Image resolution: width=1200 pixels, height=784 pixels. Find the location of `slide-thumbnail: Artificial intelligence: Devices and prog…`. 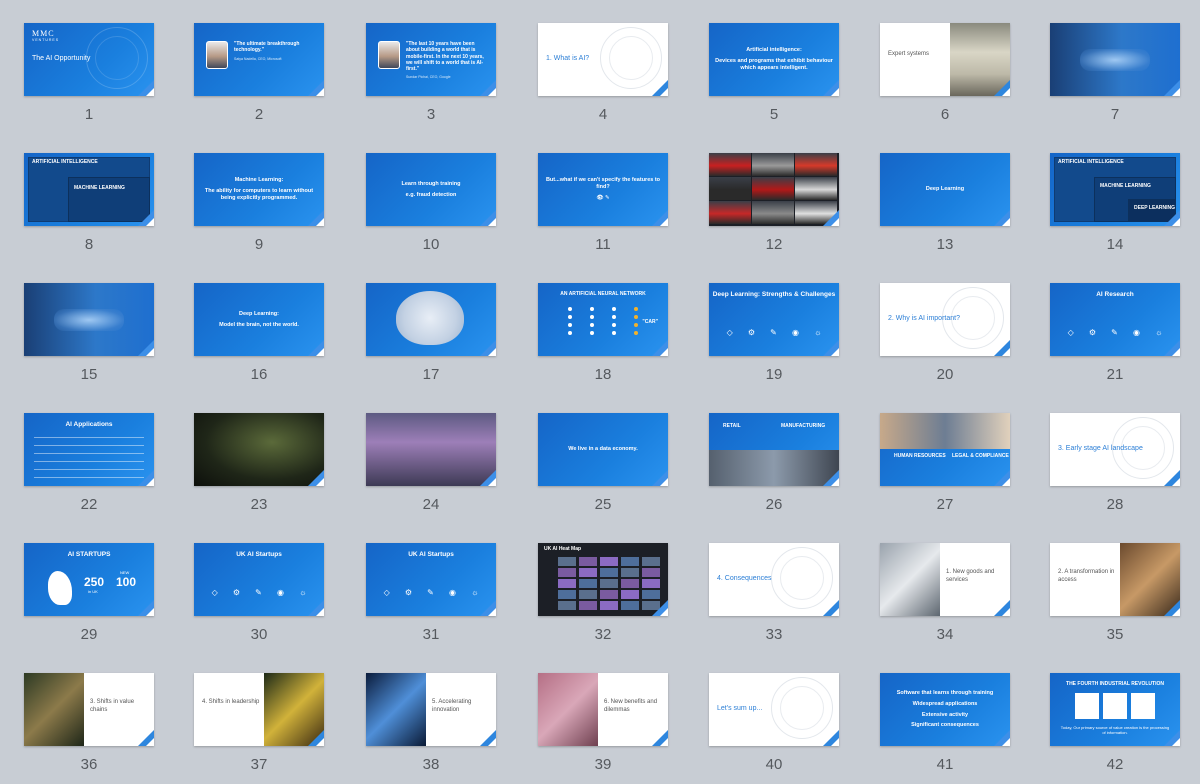

slide-thumbnail: Artificial intelligence: Devices and prog… is located at coordinates (774, 73).